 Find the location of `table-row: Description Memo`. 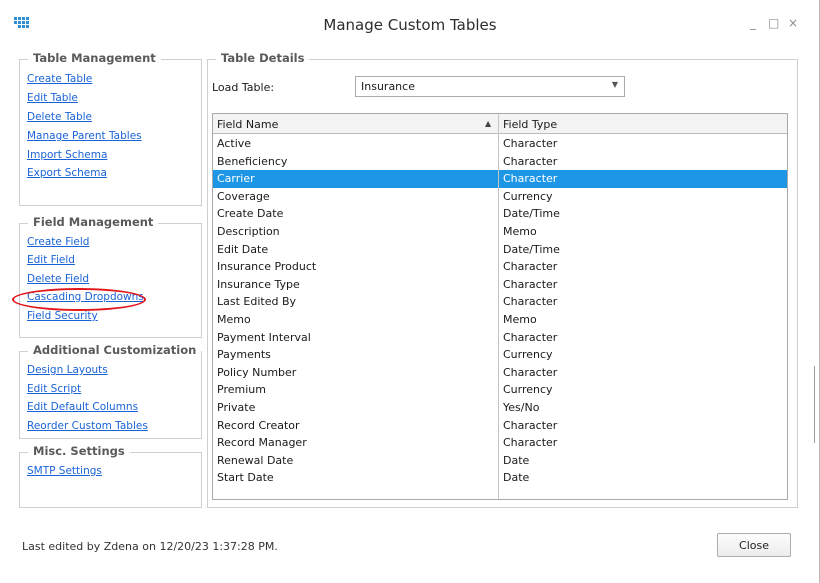

table-row: Description Memo is located at coordinates (500, 232).